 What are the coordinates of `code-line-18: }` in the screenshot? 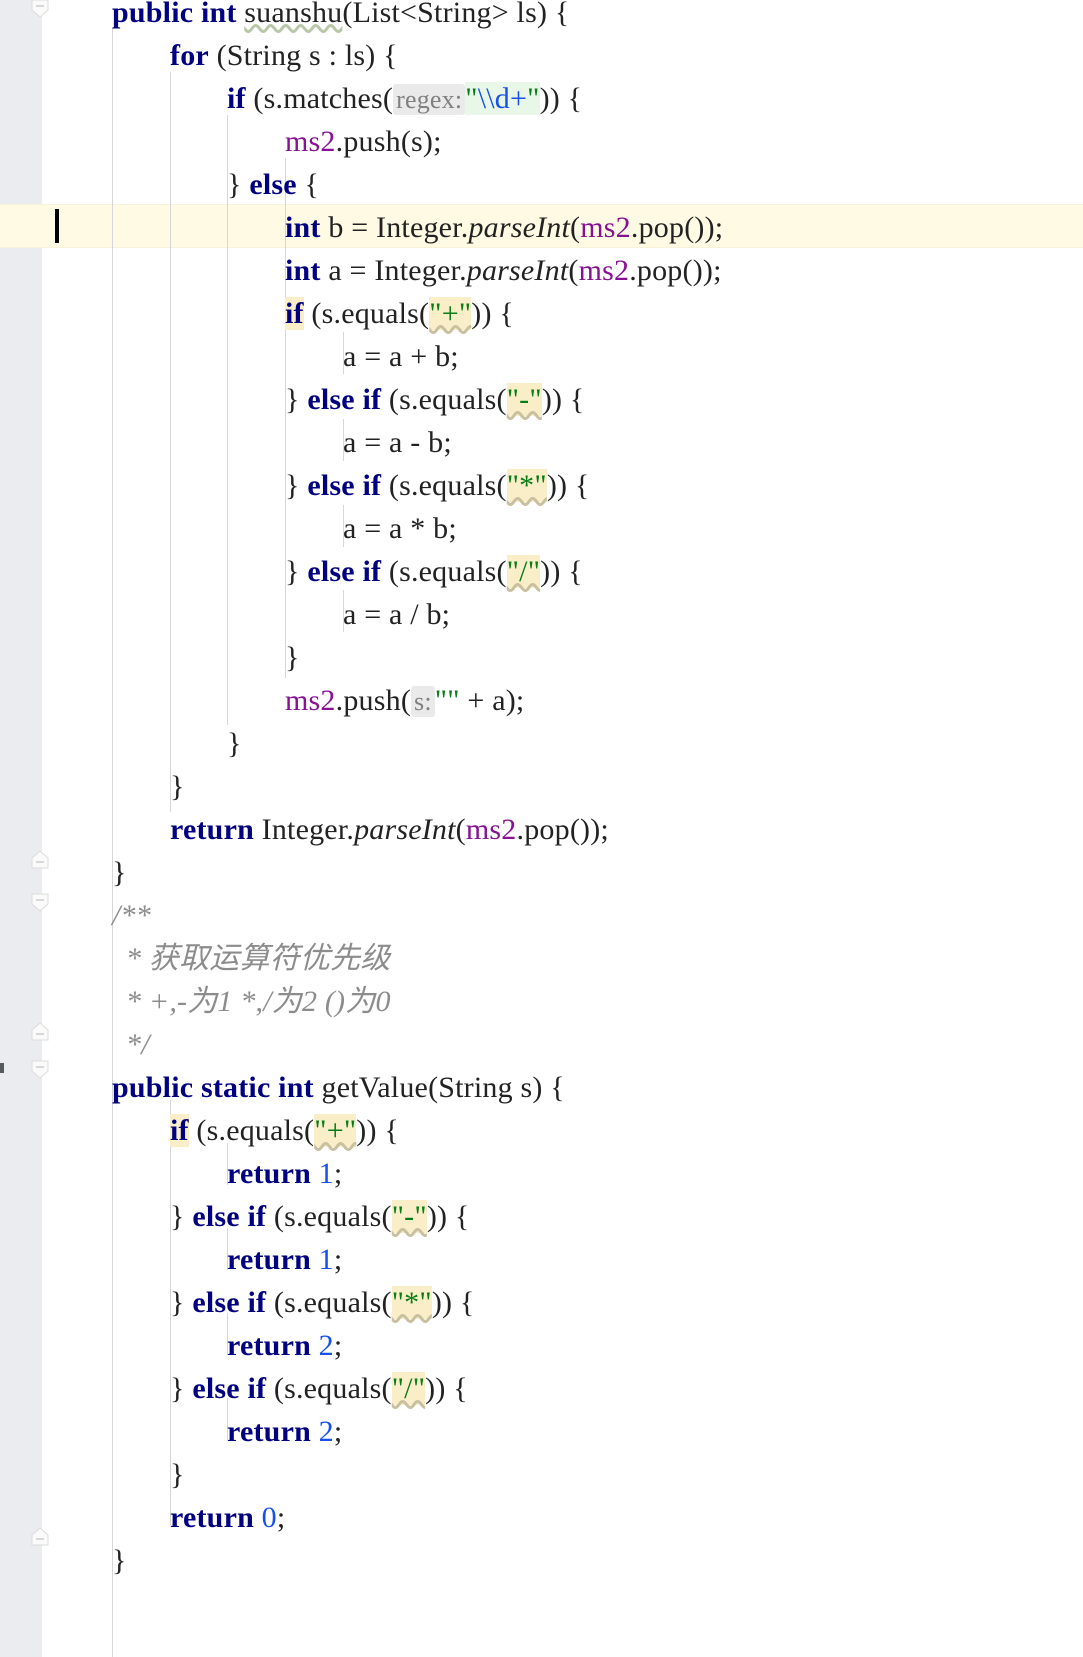 It's located at (234, 744).